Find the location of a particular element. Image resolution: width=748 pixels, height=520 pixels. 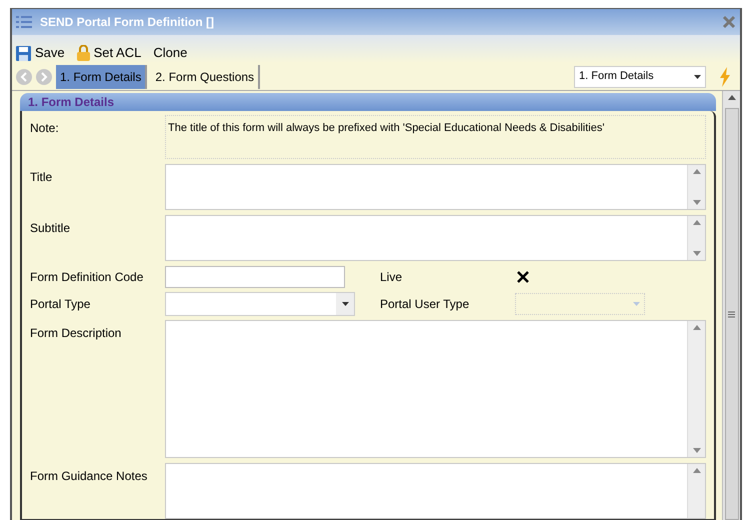

list-icon is located at coordinates (24, 22).